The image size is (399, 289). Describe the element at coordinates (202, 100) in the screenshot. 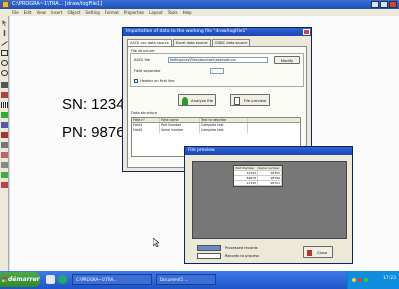

I see `analyze-file-label: Analyze file` at that location.